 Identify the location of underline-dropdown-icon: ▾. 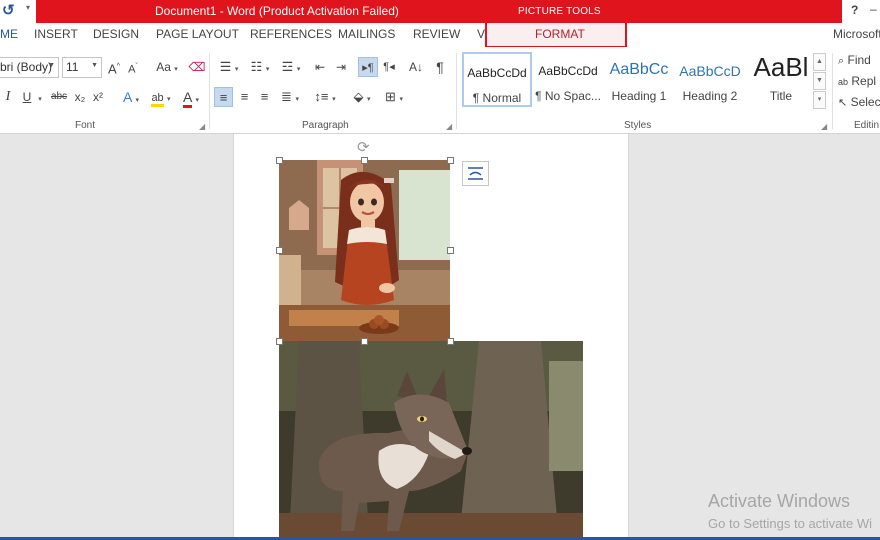
(40, 97).